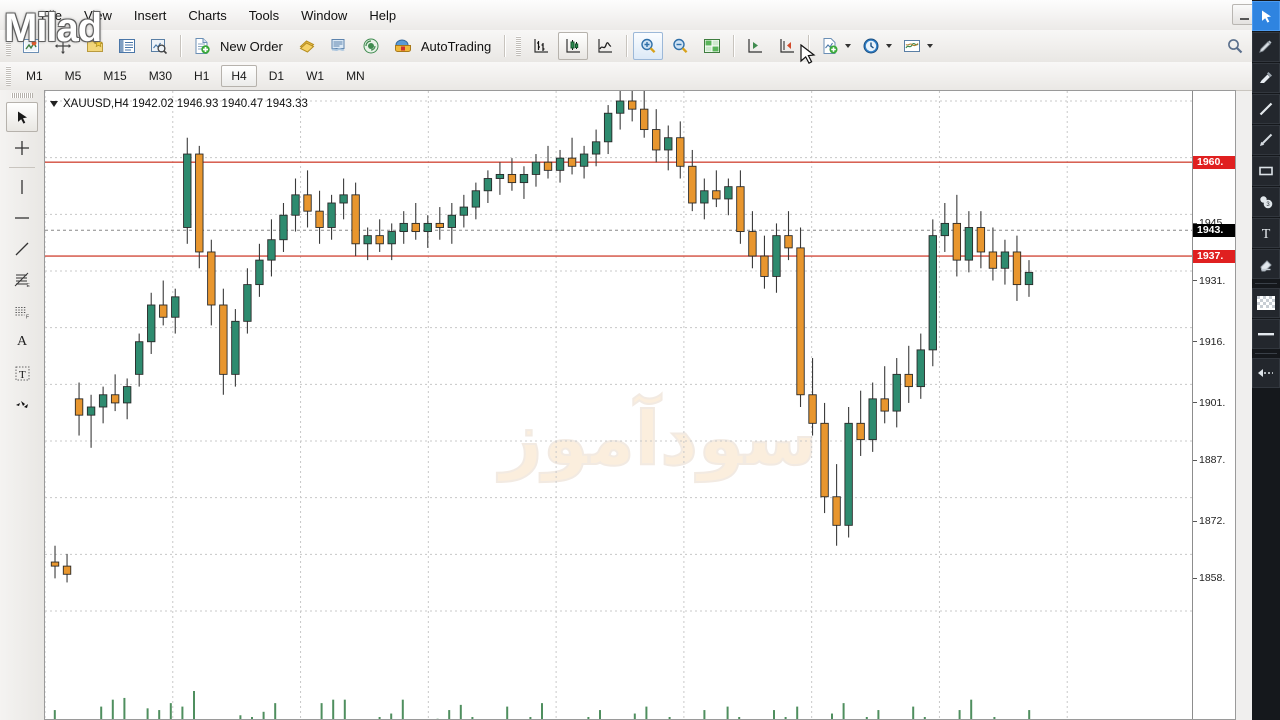 The width and height of the screenshot is (1280, 720). Describe the element at coordinates (355, 76) in the screenshot. I see `period-mn: MN` at that location.